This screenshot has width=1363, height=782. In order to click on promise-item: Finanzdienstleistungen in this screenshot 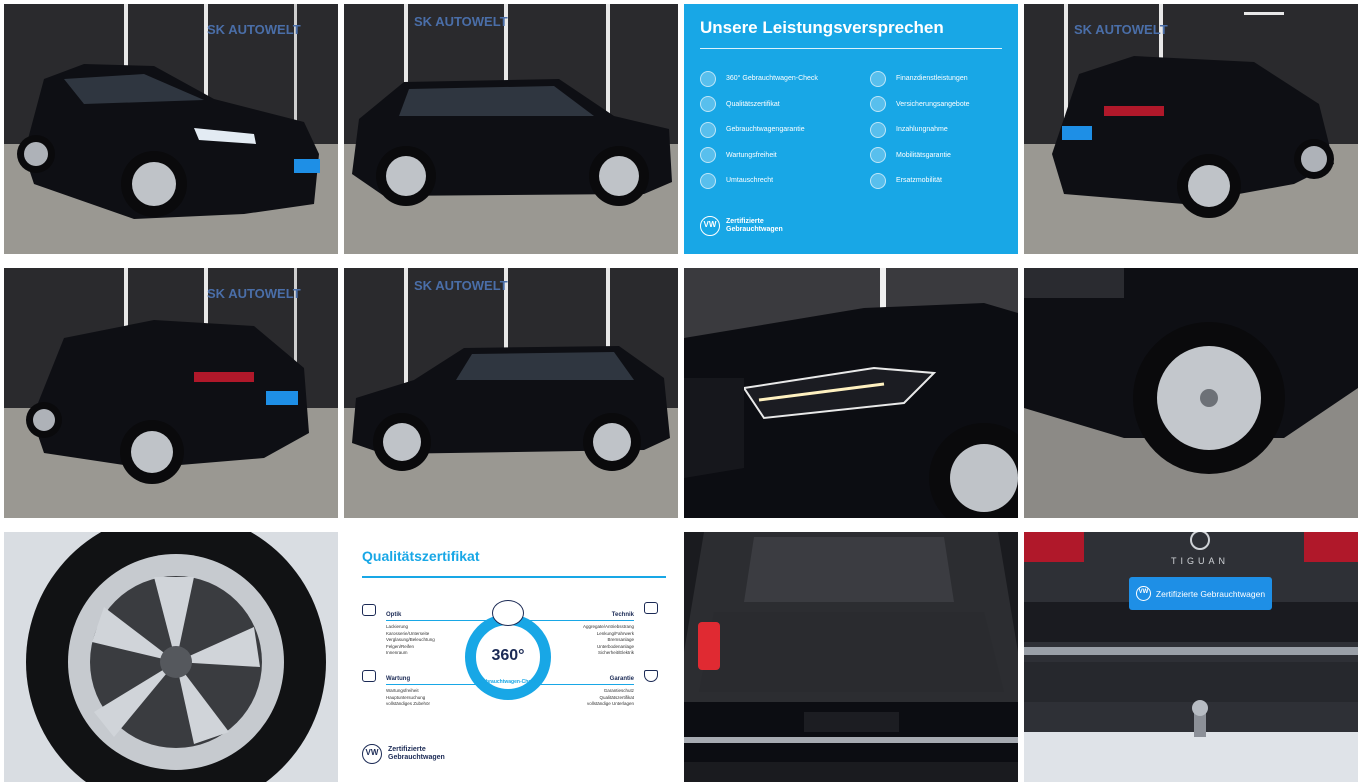, I will do `click(920, 79)`.